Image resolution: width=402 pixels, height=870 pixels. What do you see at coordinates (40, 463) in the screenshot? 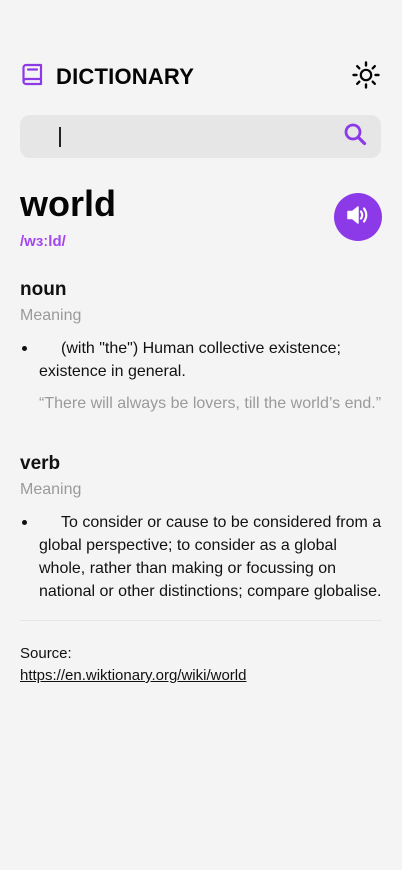
I see `part-of-speech: verb` at bounding box center [40, 463].